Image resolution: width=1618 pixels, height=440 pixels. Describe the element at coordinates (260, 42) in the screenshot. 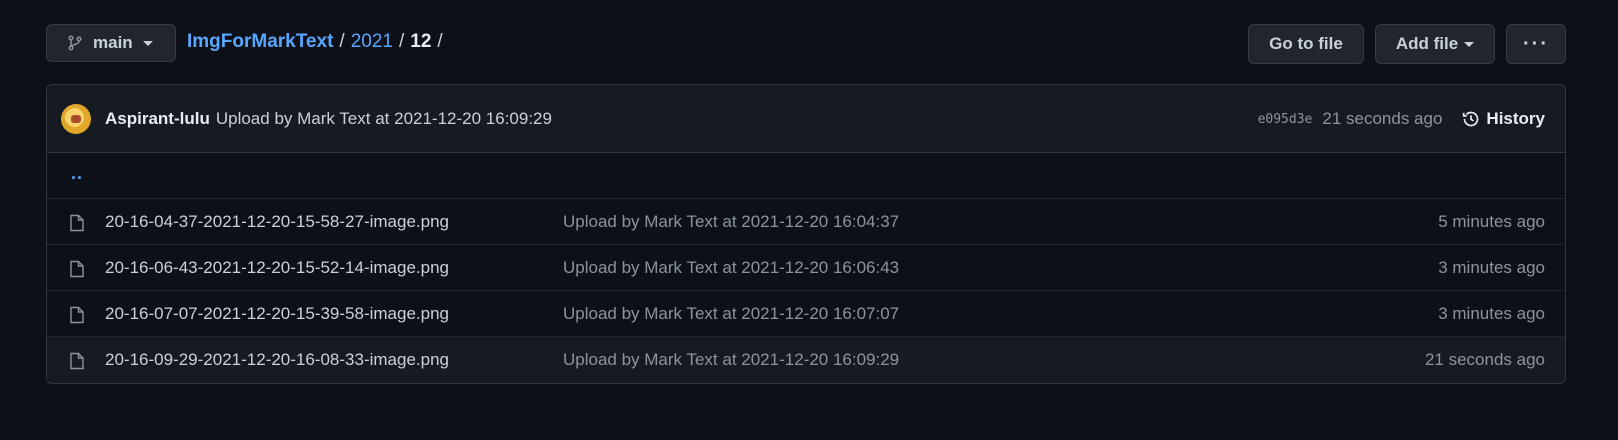

I see `breadcrumb-repo-link: ImgForMarkText` at that location.